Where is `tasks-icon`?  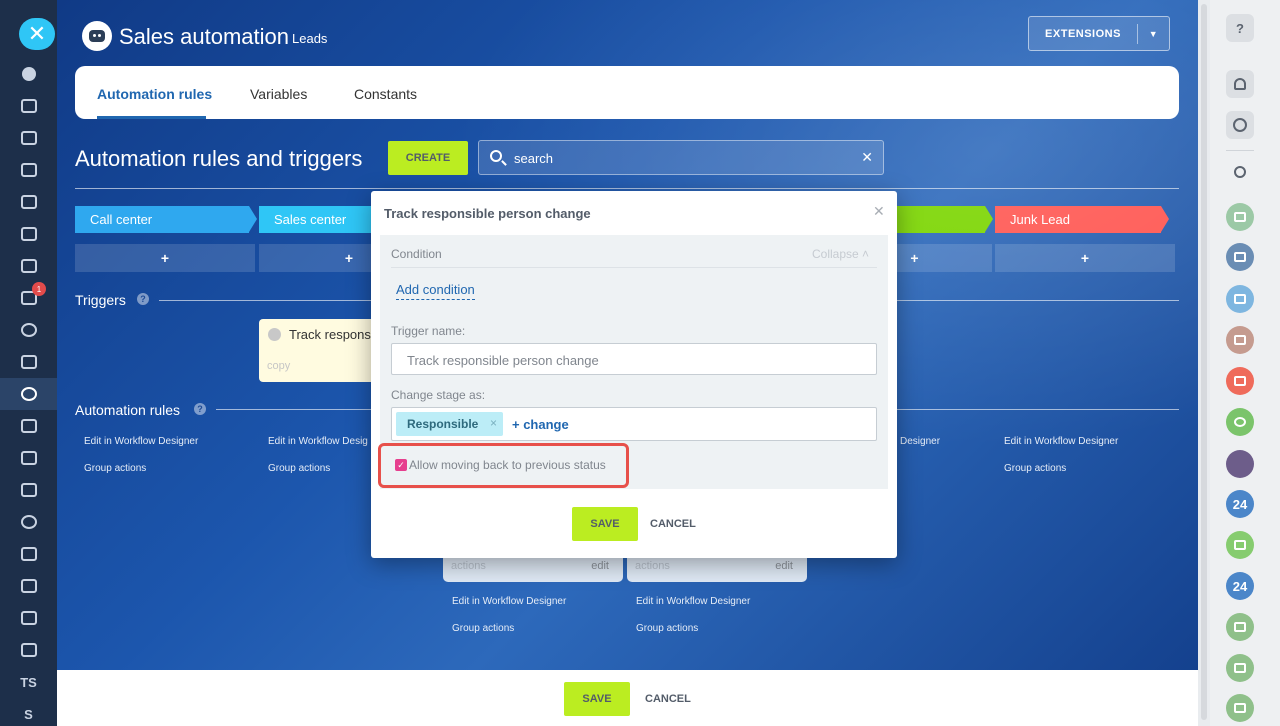
tasks-icon is located at coordinates (28, 170).